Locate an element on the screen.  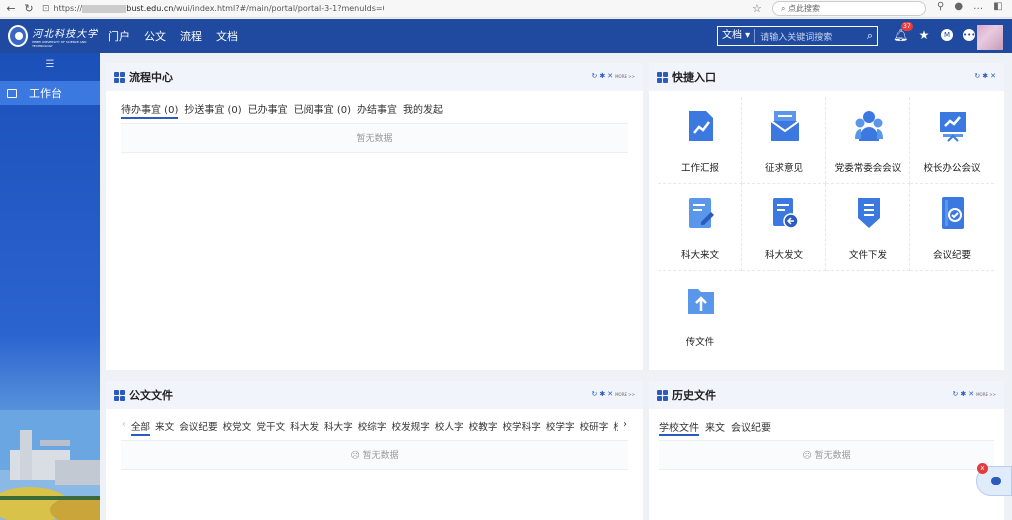
tab-doc: 校审字 is located at coordinates (615, 427).